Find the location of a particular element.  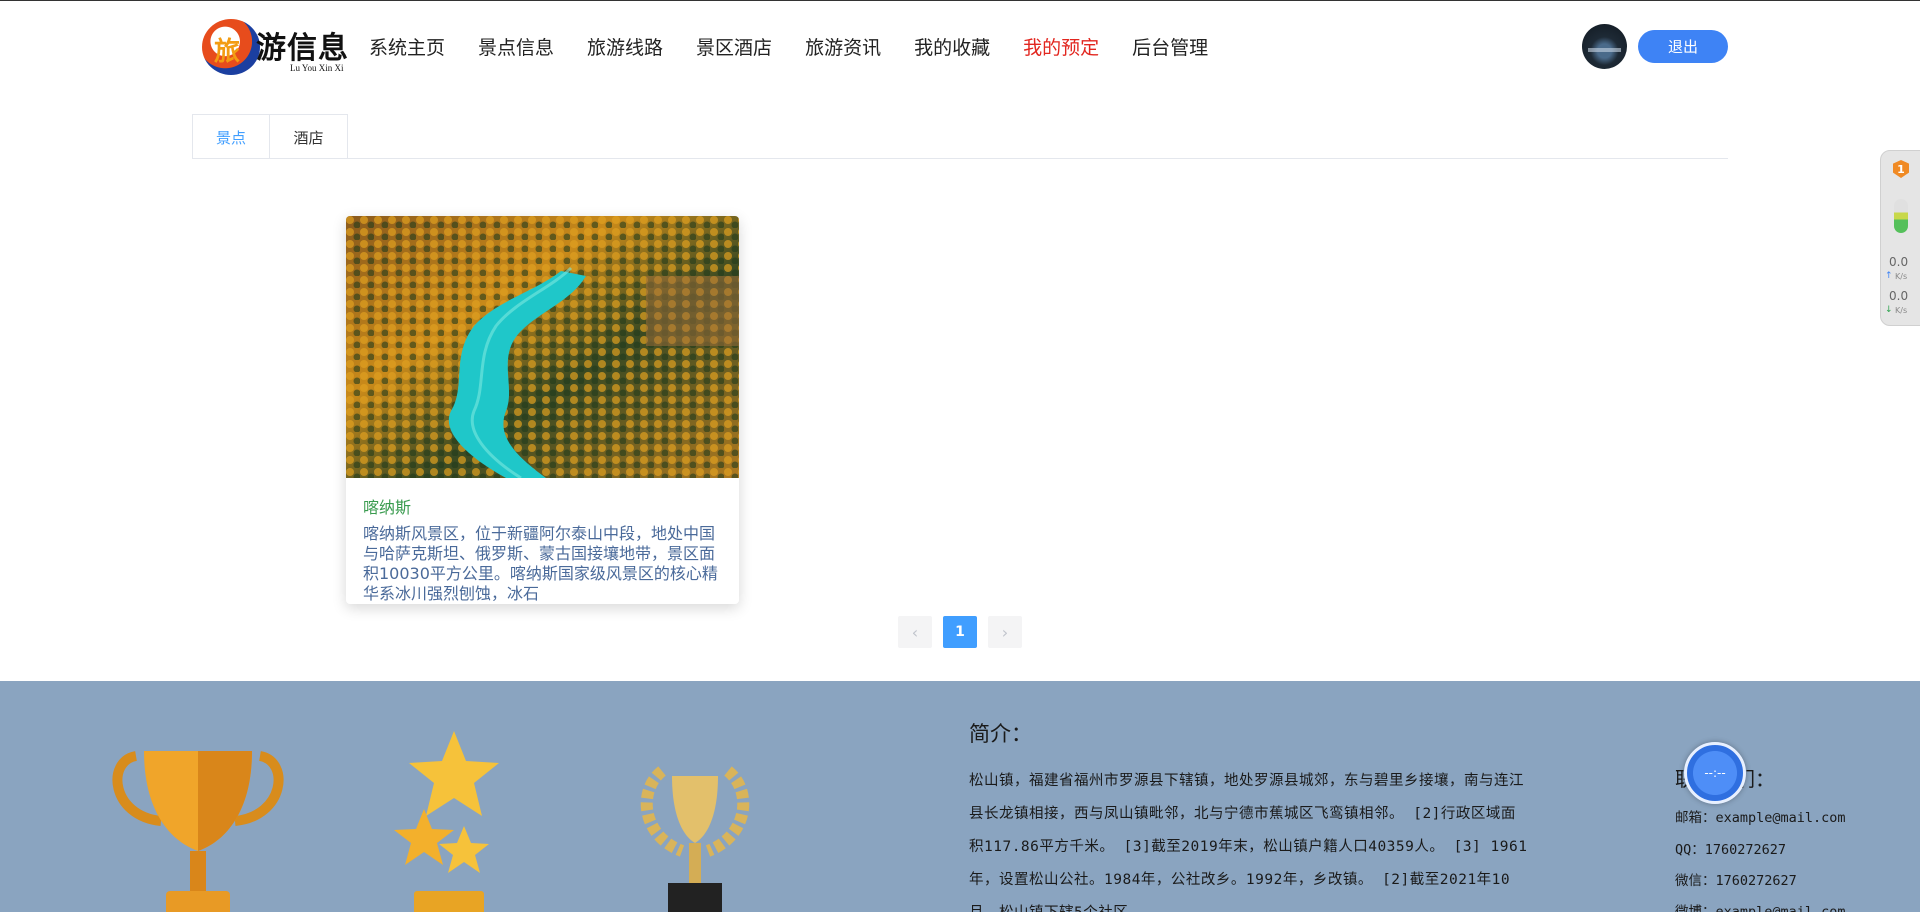

floating-assistant-button: --:-- is located at coordinates (1715, 773).